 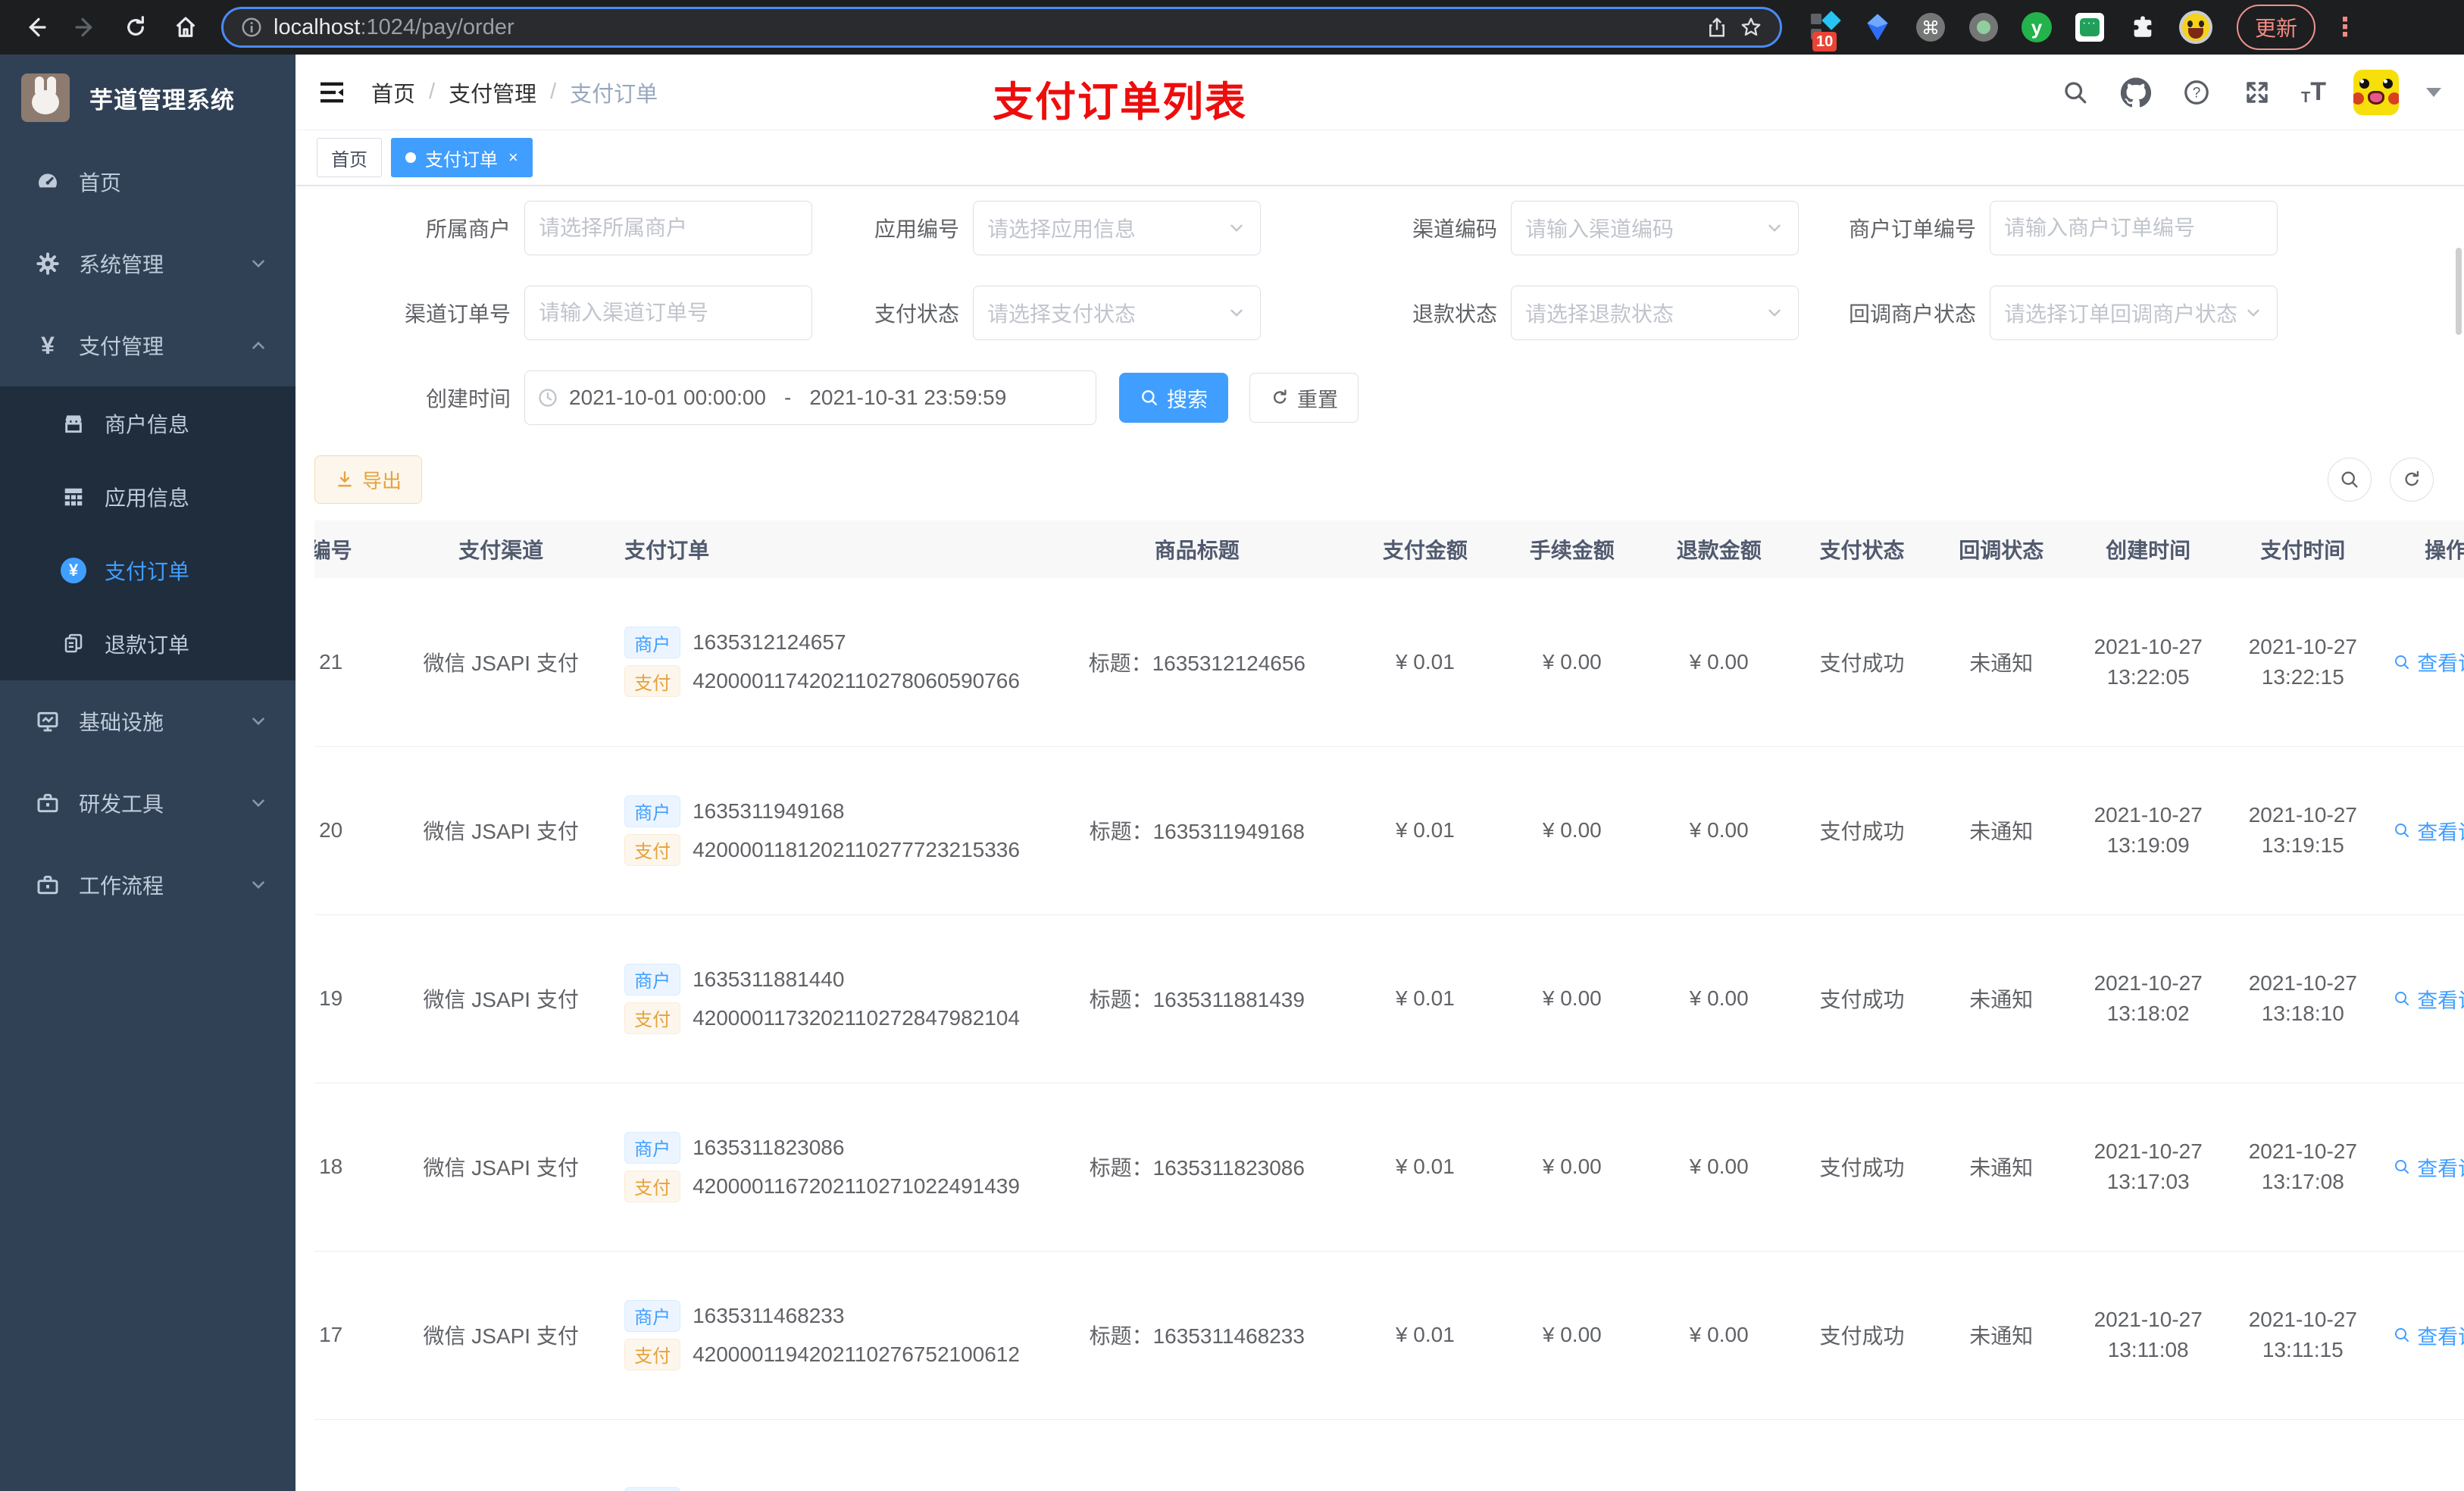 I want to click on share-icon, so click(x=1717, y=27).